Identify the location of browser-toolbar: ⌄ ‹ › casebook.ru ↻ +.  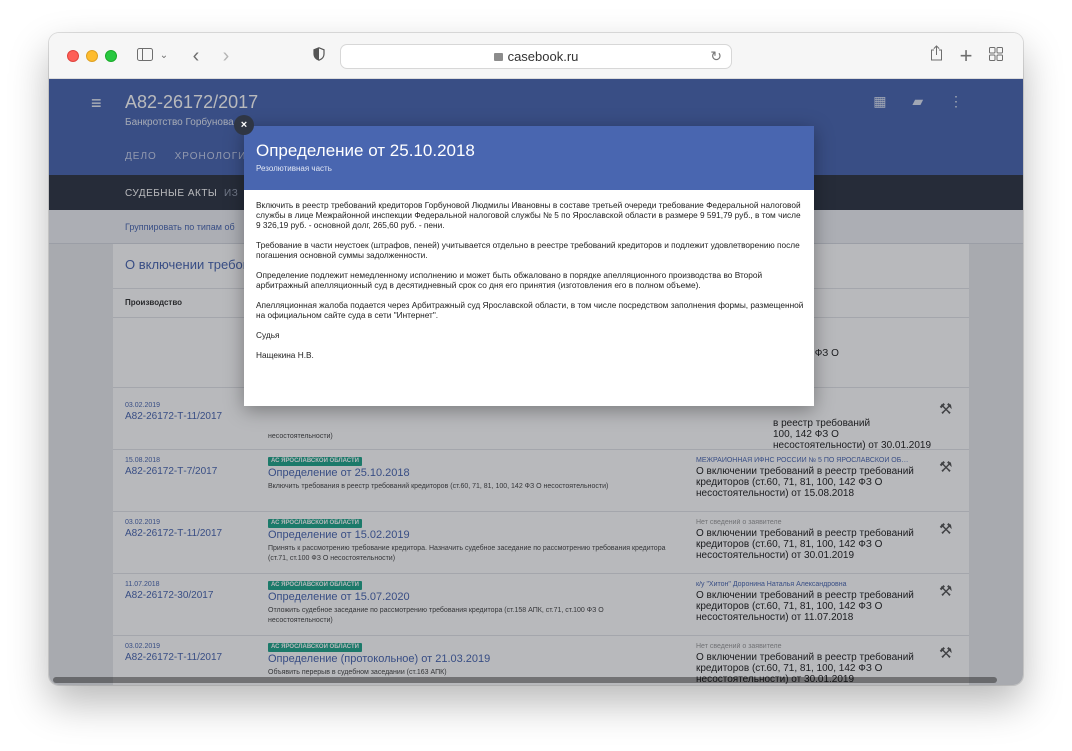
(536, 56).